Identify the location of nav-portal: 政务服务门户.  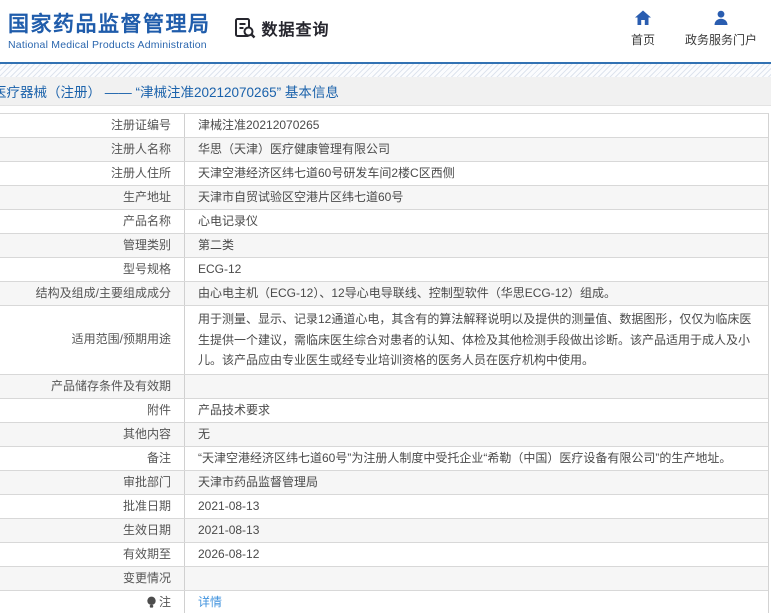
(721, 28).